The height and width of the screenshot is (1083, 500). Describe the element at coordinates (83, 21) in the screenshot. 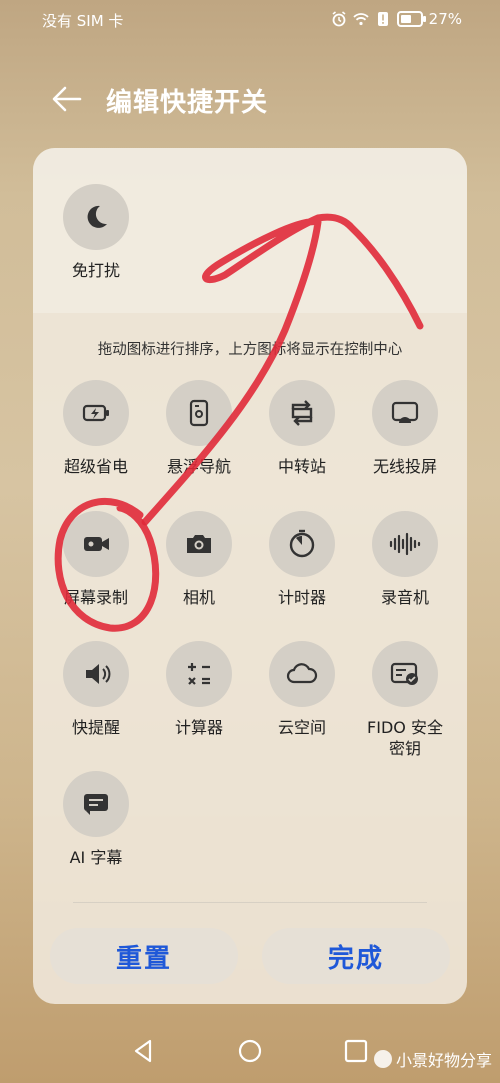

I see `carrier-label: 没有 SIM 卡` at that location.